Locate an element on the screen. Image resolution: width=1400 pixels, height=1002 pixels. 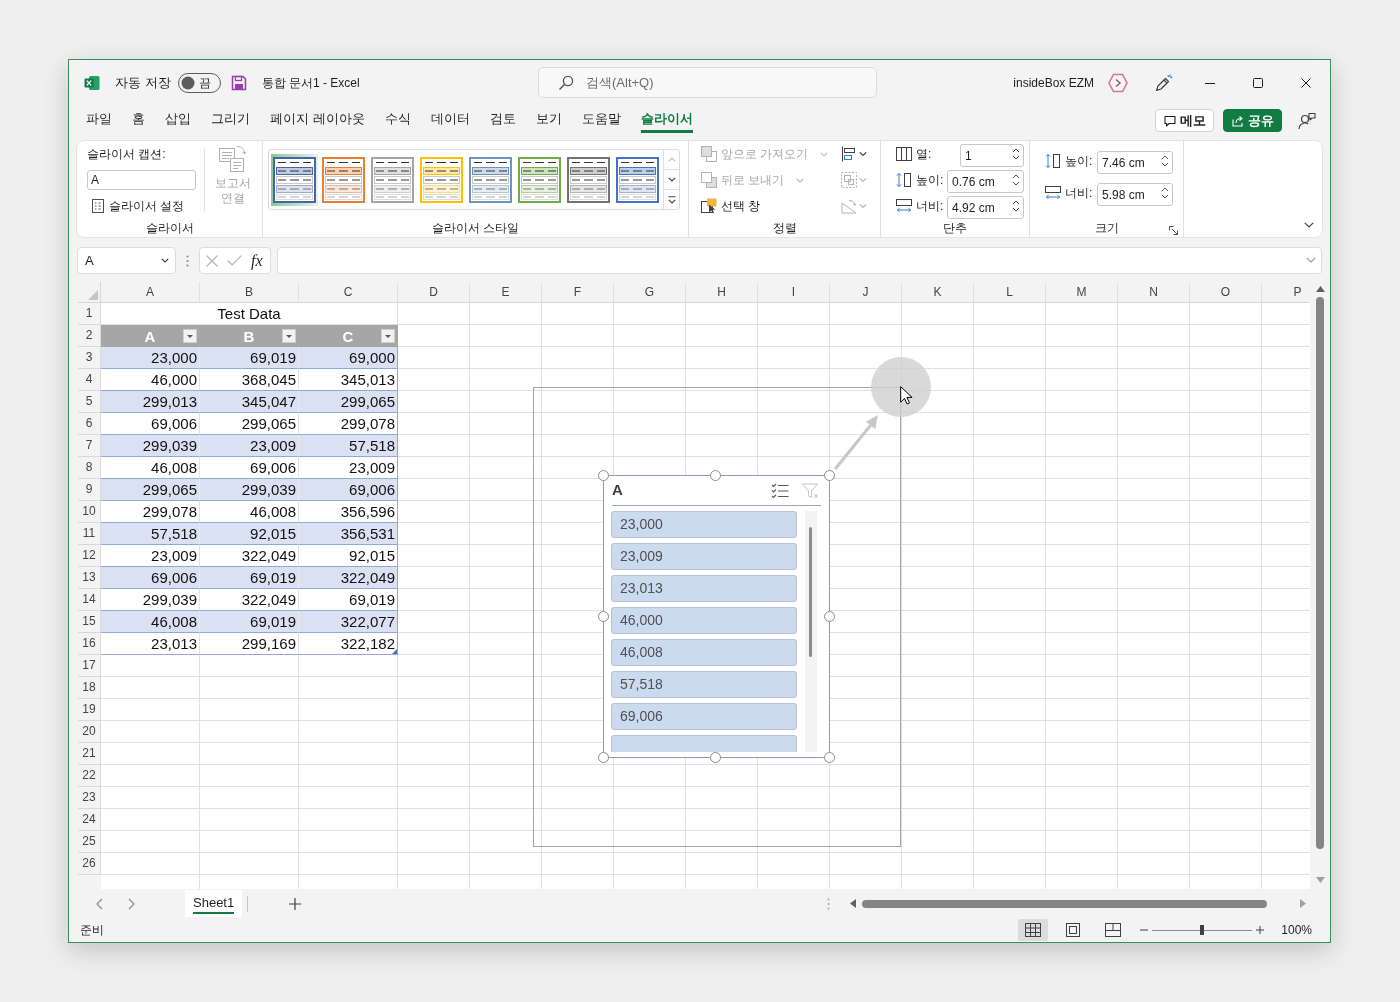
number-field: 1 is located at coordinates (992, 155).